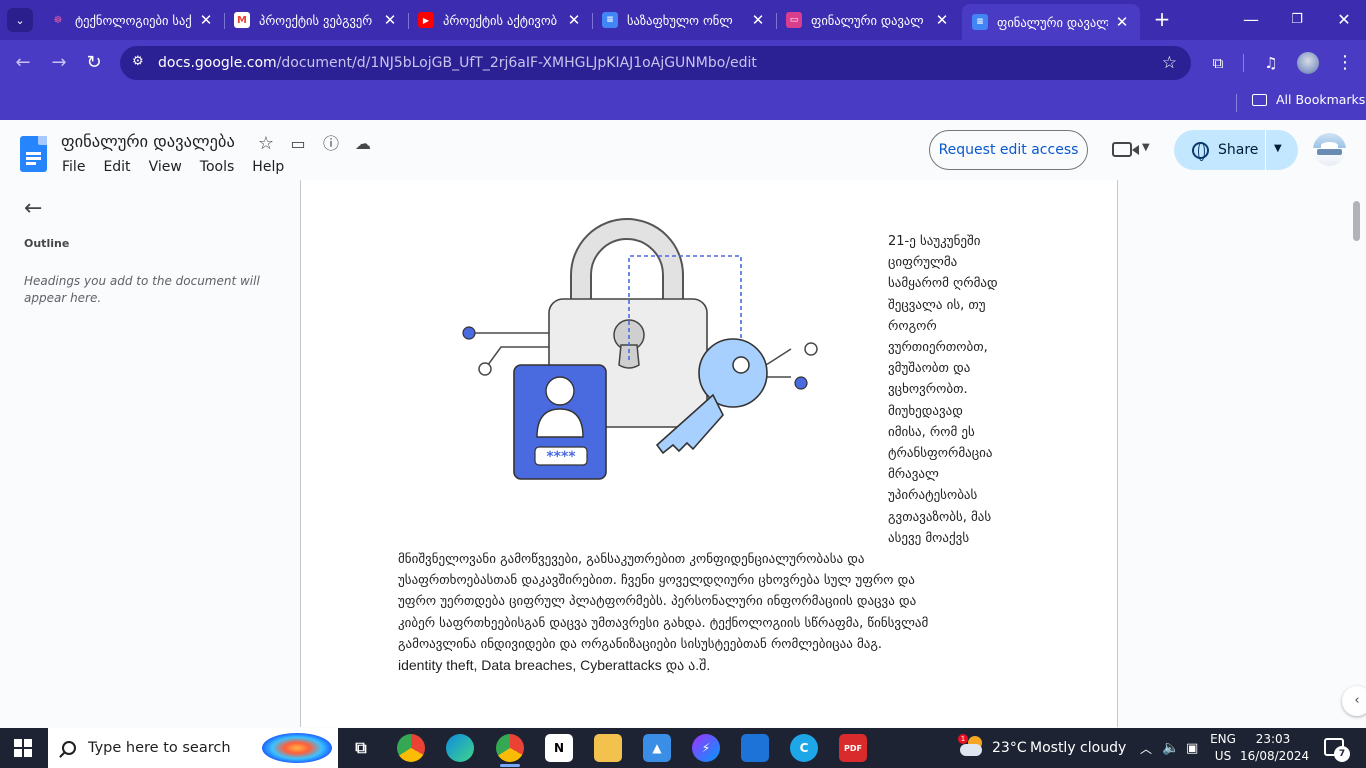 Image resolution: width=1366 pixels, height=768 pixels. What do you see at coordinates (1356, 221) in the screenshot?
I see `scrollbar-thumb` at bounding box center [1356, 221].